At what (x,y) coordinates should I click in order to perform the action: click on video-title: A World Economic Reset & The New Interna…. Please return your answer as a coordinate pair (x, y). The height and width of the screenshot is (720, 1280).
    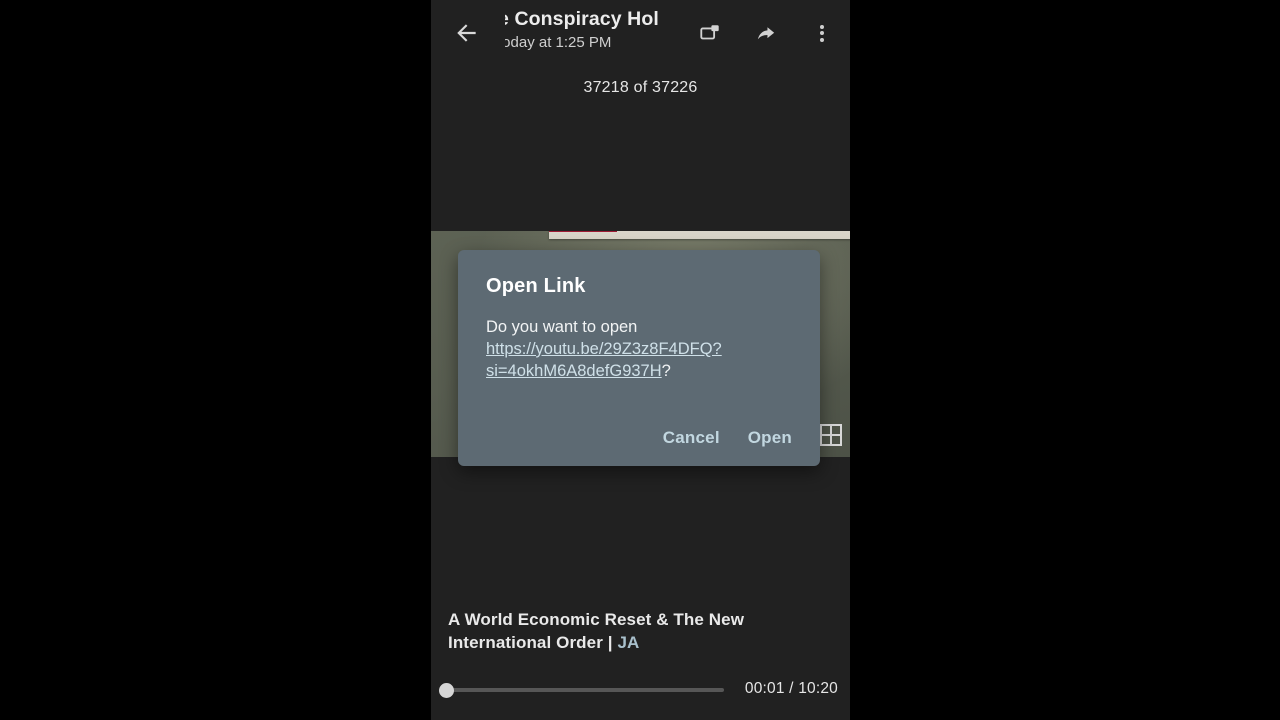
    Looking at the image, I should click on (643, 631).